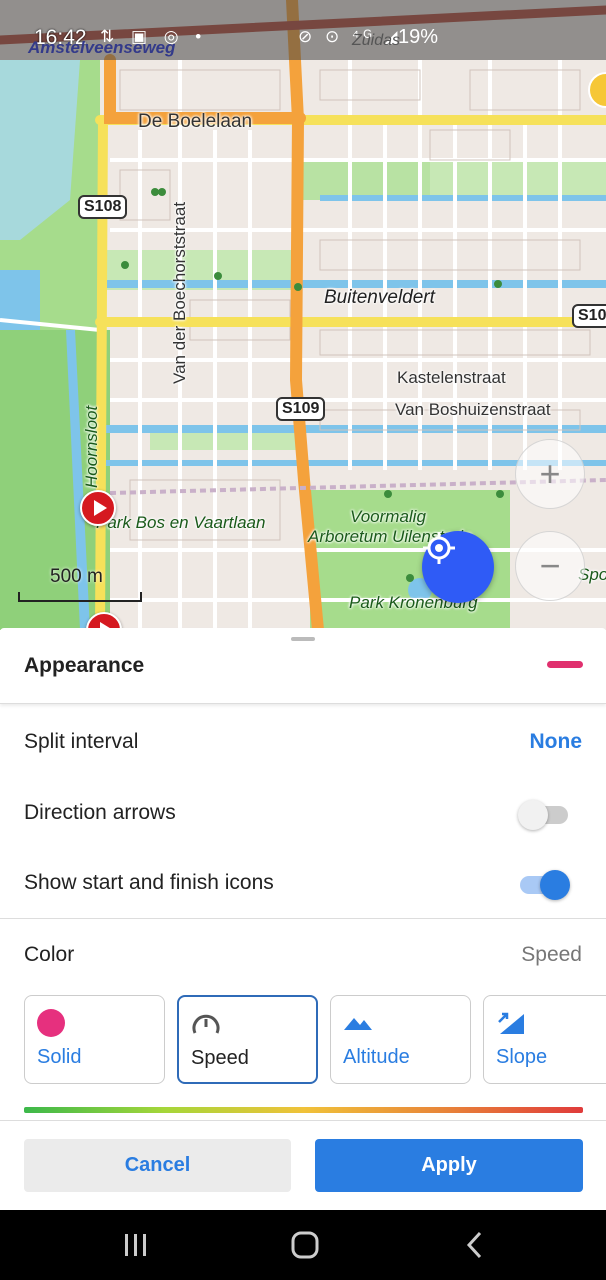 The image size is (606, 1280). What do you see at coordinates (303, 1110) in the screenshot?
I see `speed-color-gradient` at bounding box center [303, 1110].